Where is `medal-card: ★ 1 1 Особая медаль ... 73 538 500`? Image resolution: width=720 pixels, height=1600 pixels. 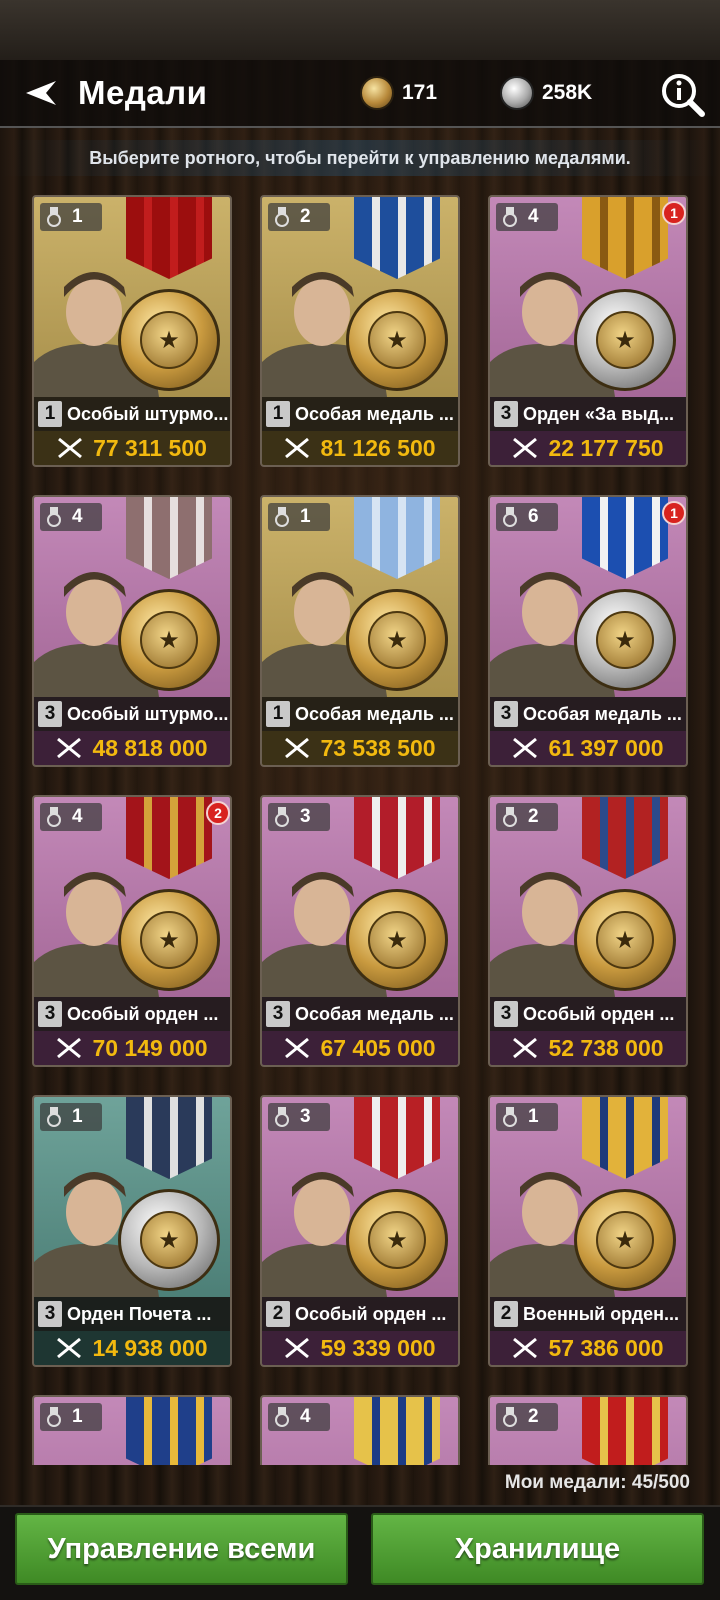
medal-card: ★ 1 1 Особая медаль ... 73 538 500 is located at coordinates (360, 631).